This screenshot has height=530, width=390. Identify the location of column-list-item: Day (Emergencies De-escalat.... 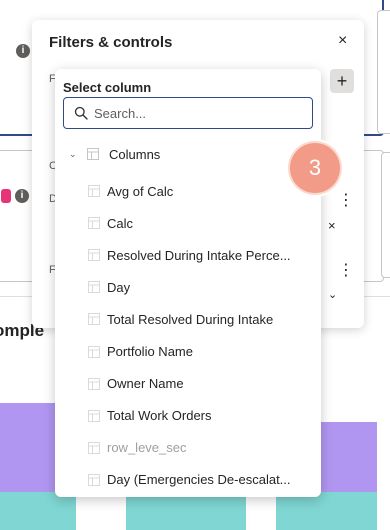
(203, 480).